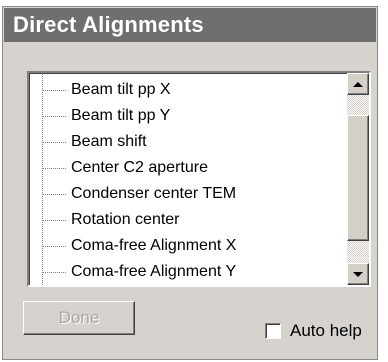 The image size is (388, 362). I want to click on arrow-down-icon, so click(358, 274).